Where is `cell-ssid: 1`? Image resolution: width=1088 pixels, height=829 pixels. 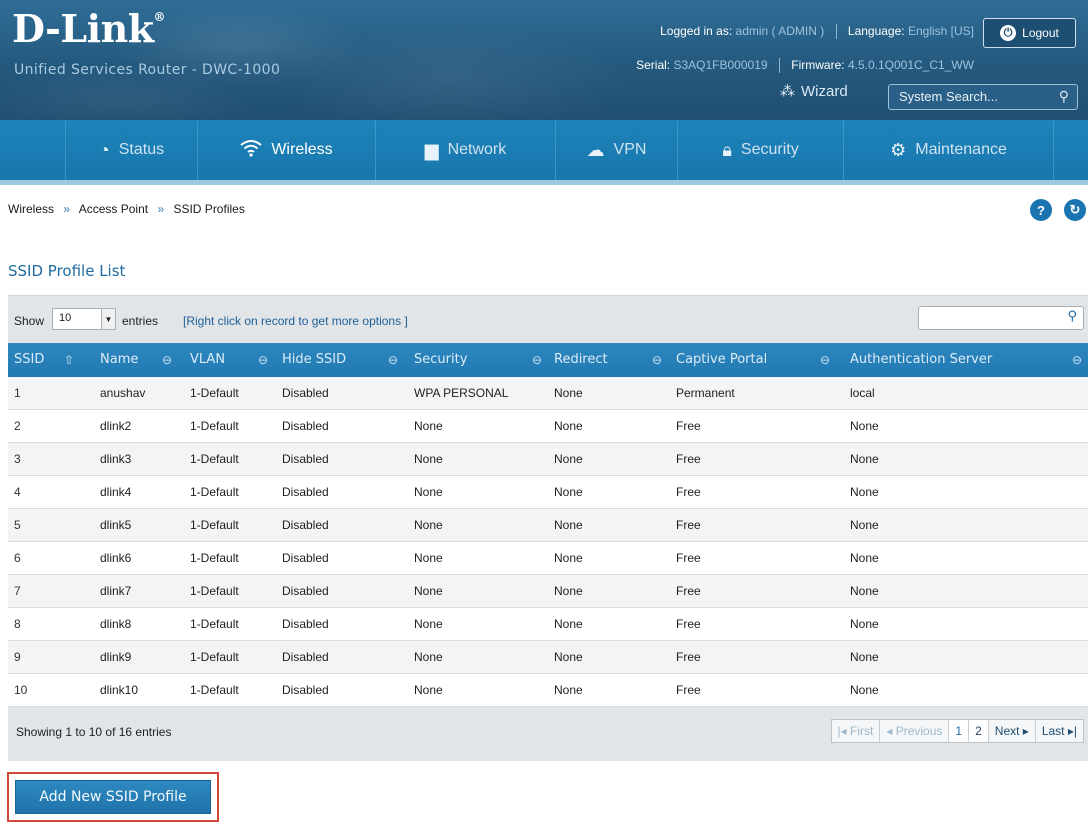
cell-ssid: 1 is located at coordinates (17, 393).